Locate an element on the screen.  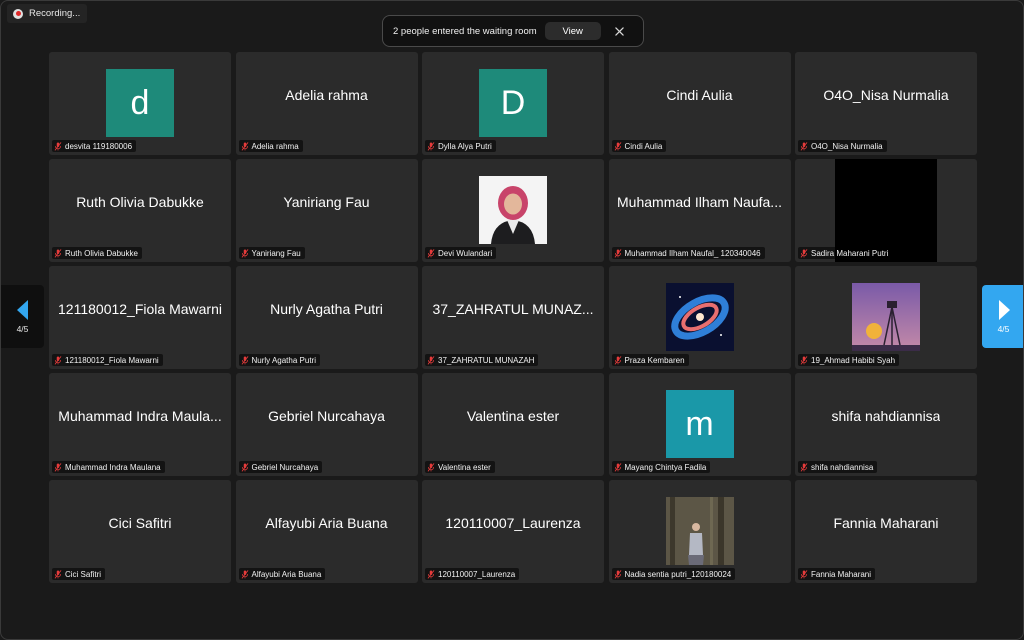
participant-tile: Cici Safitri Cici Safitri is located at coordinates (140, 531).